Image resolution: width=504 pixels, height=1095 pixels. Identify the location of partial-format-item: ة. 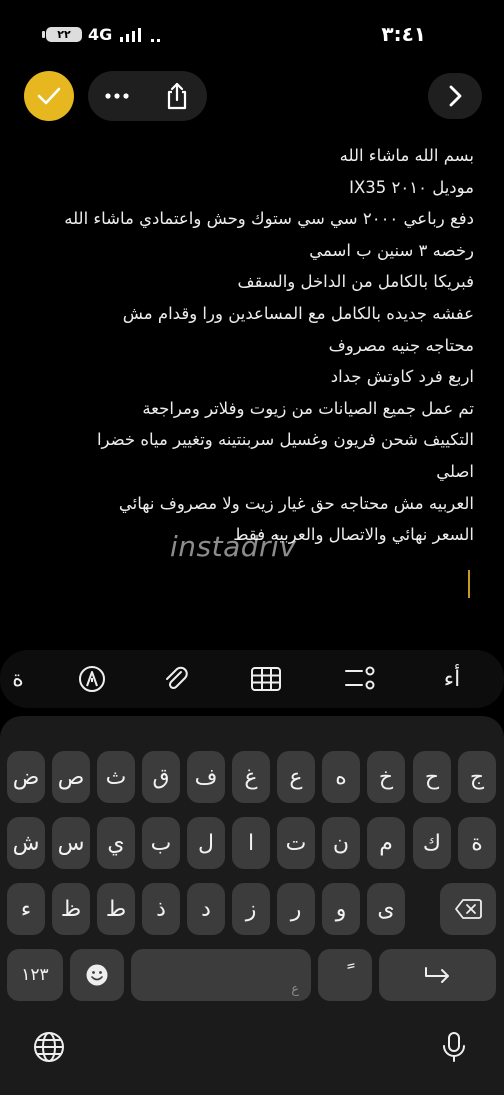
(18, 679).